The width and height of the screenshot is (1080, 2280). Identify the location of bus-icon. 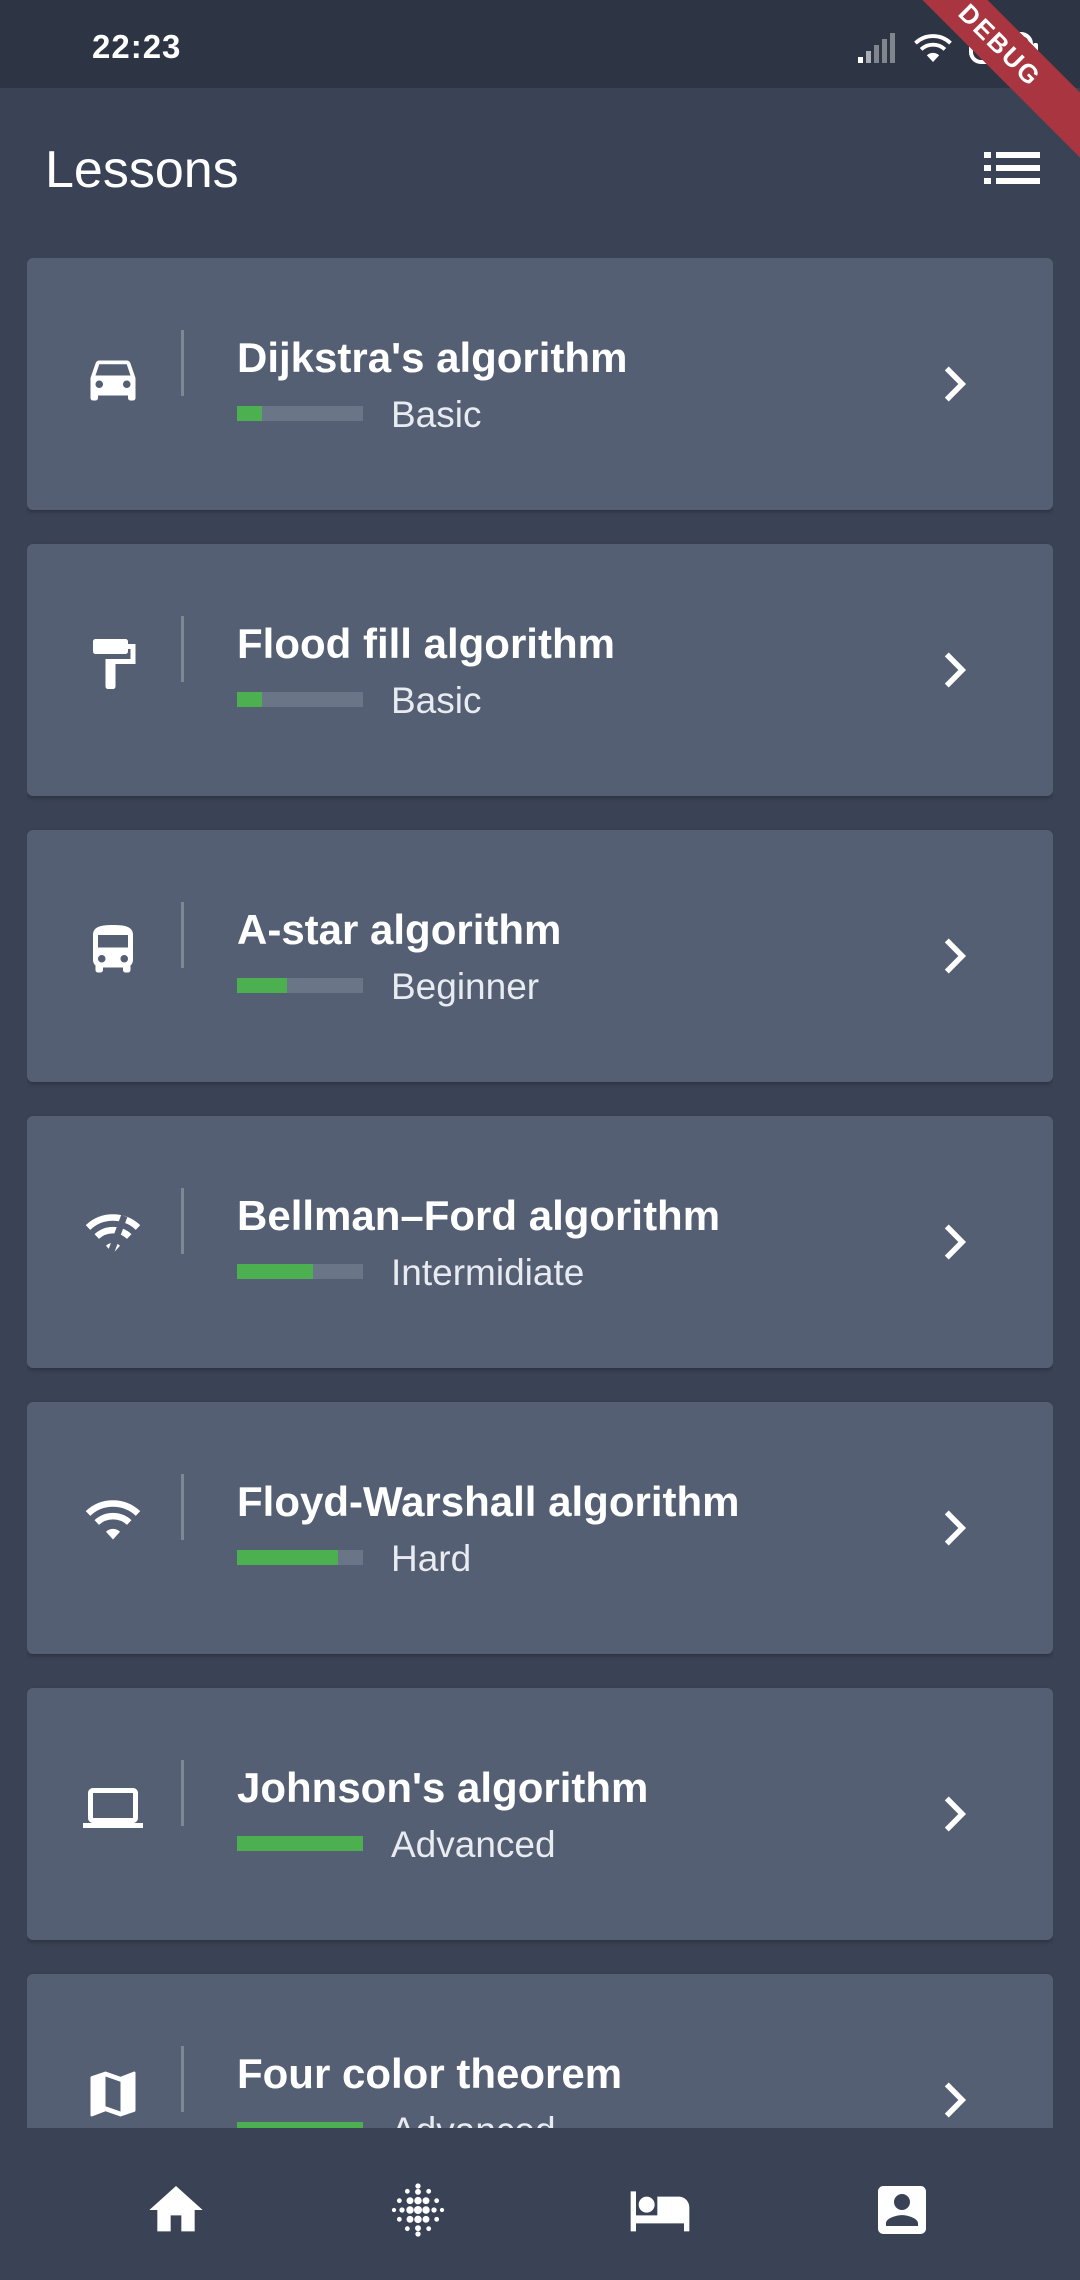
(113, 950).